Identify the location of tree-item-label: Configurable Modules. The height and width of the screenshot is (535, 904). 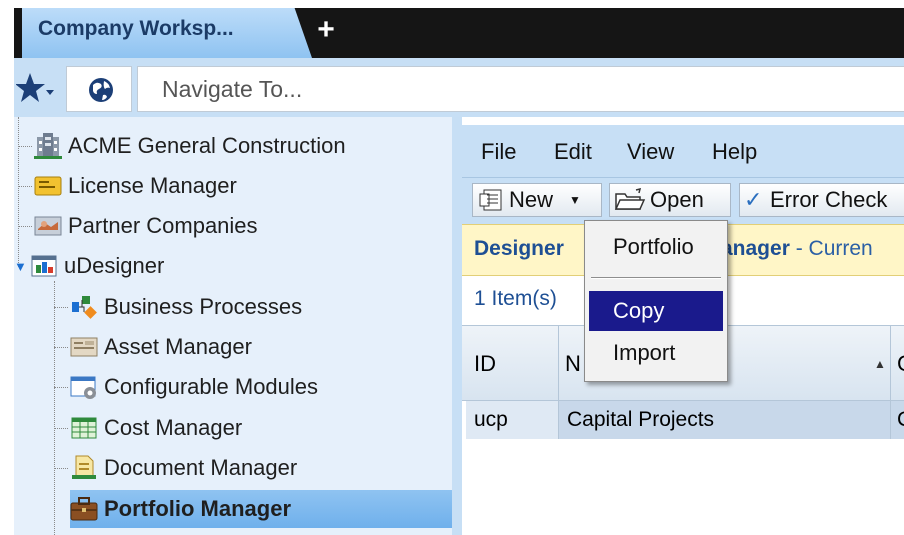
(211, 386).